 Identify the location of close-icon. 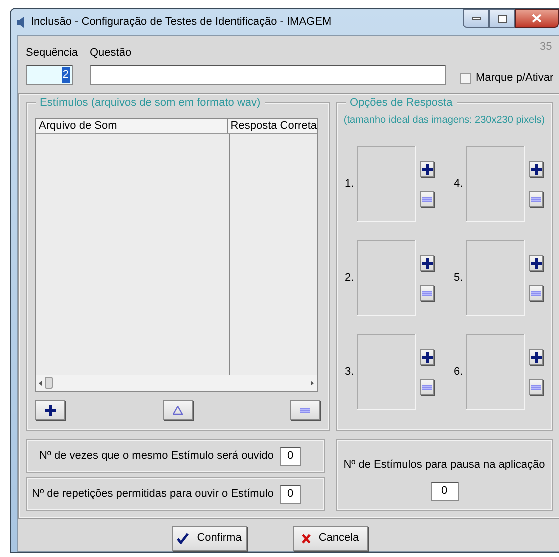
(537, 18).